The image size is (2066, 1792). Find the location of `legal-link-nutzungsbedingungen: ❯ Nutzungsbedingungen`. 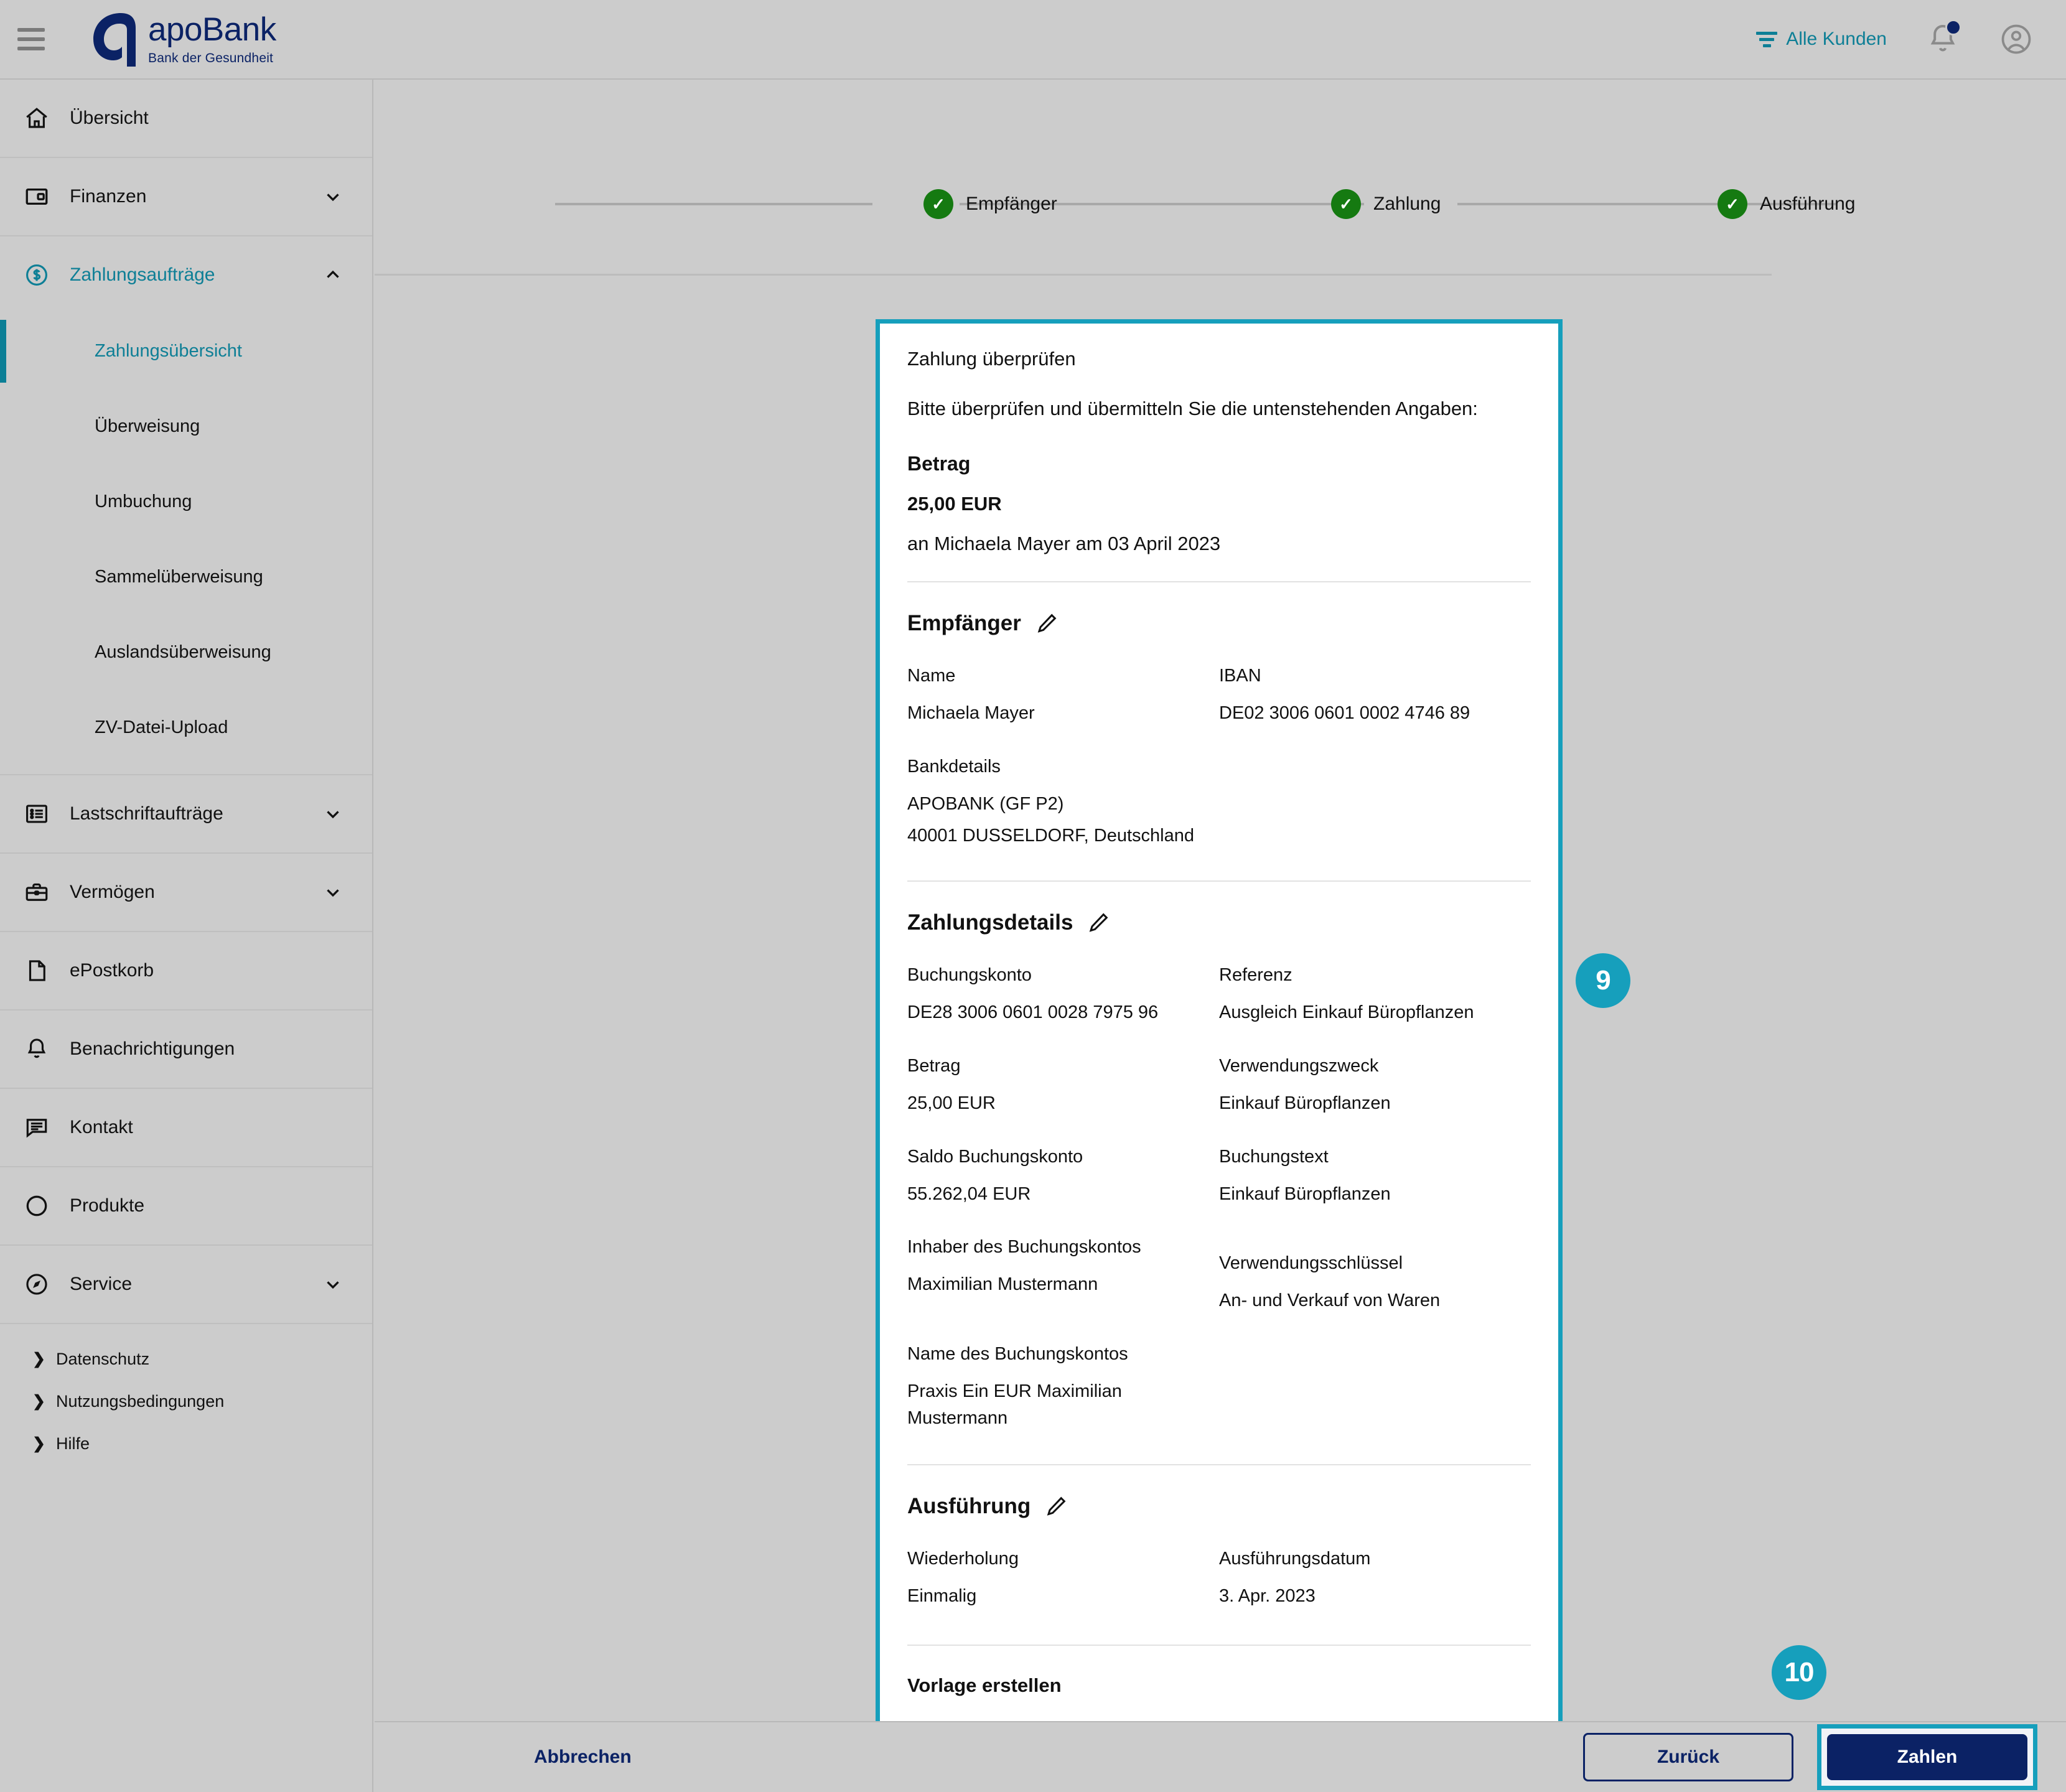

legal-link-nutzungsbedingungen: ❯ Nutzungsbedingungen is located at coordinates (202, 1401).